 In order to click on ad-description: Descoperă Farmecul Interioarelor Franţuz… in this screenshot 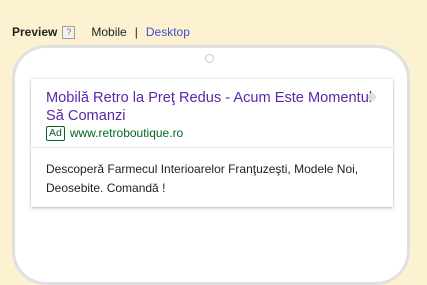, I will do `click(202, 178)`.